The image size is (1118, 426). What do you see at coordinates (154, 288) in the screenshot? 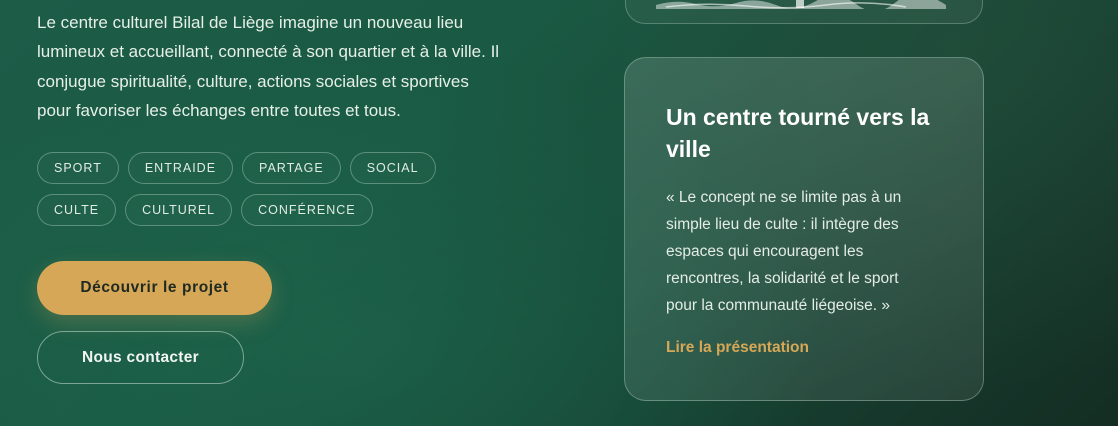
I see `discover-project-button: Découvrir le projet` at bounding box center [154, 288].